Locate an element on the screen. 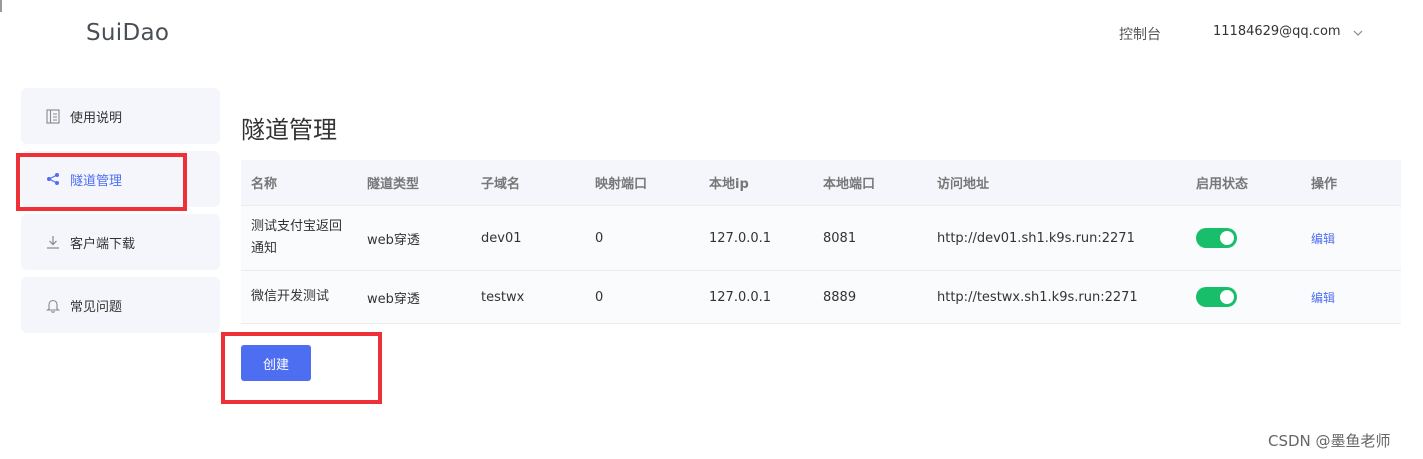 This screenshot has width=1423, height=459. tunnel-name: 微信开发测试 is located at coordinates (290, 296).